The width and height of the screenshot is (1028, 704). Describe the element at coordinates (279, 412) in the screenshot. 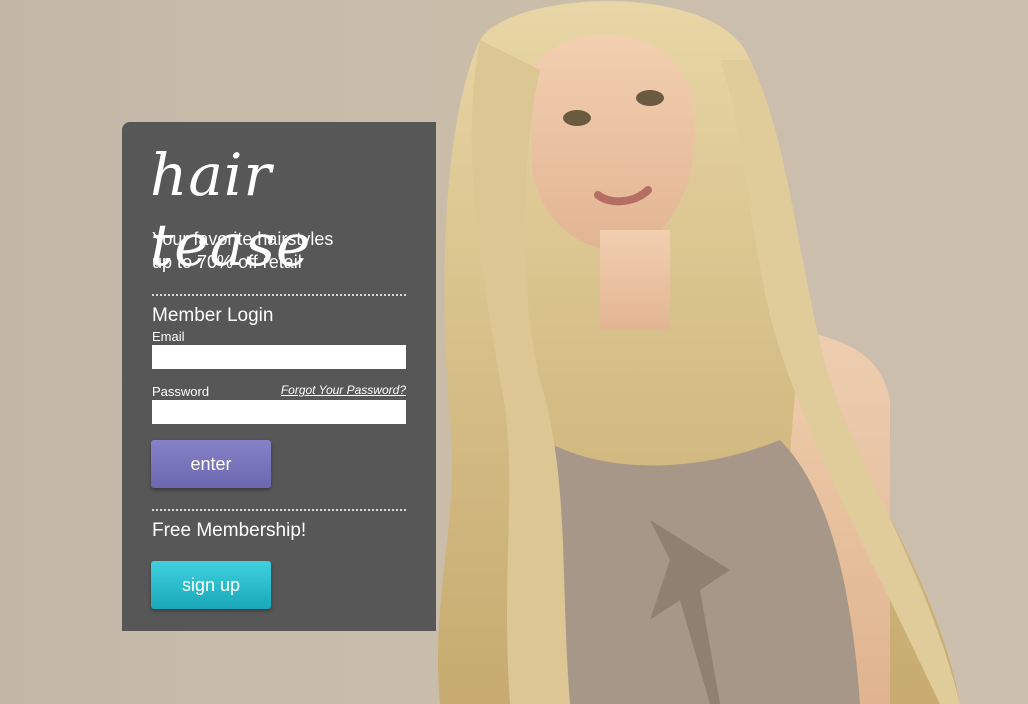

I see `password-field` at that location.